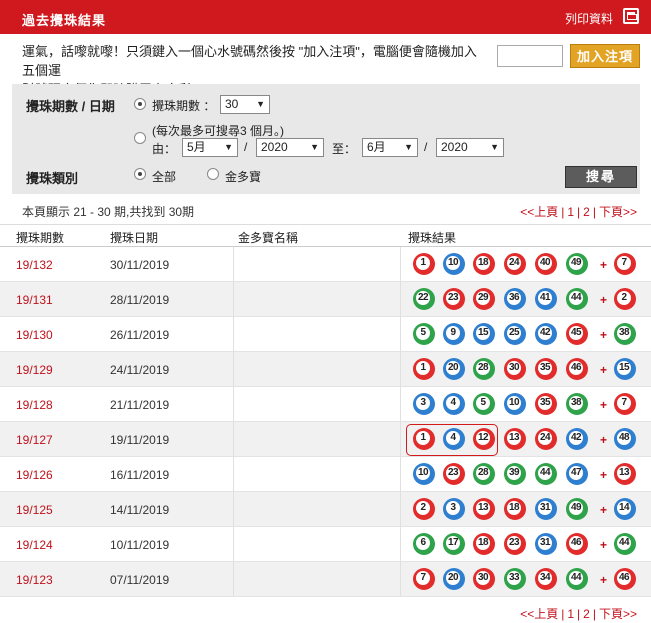 The image size is (651, 623). What do you see at coordinates (34, 475) in the screenshot?
I see `draw-number-link: 19/126` at bounding box center [34, 475].